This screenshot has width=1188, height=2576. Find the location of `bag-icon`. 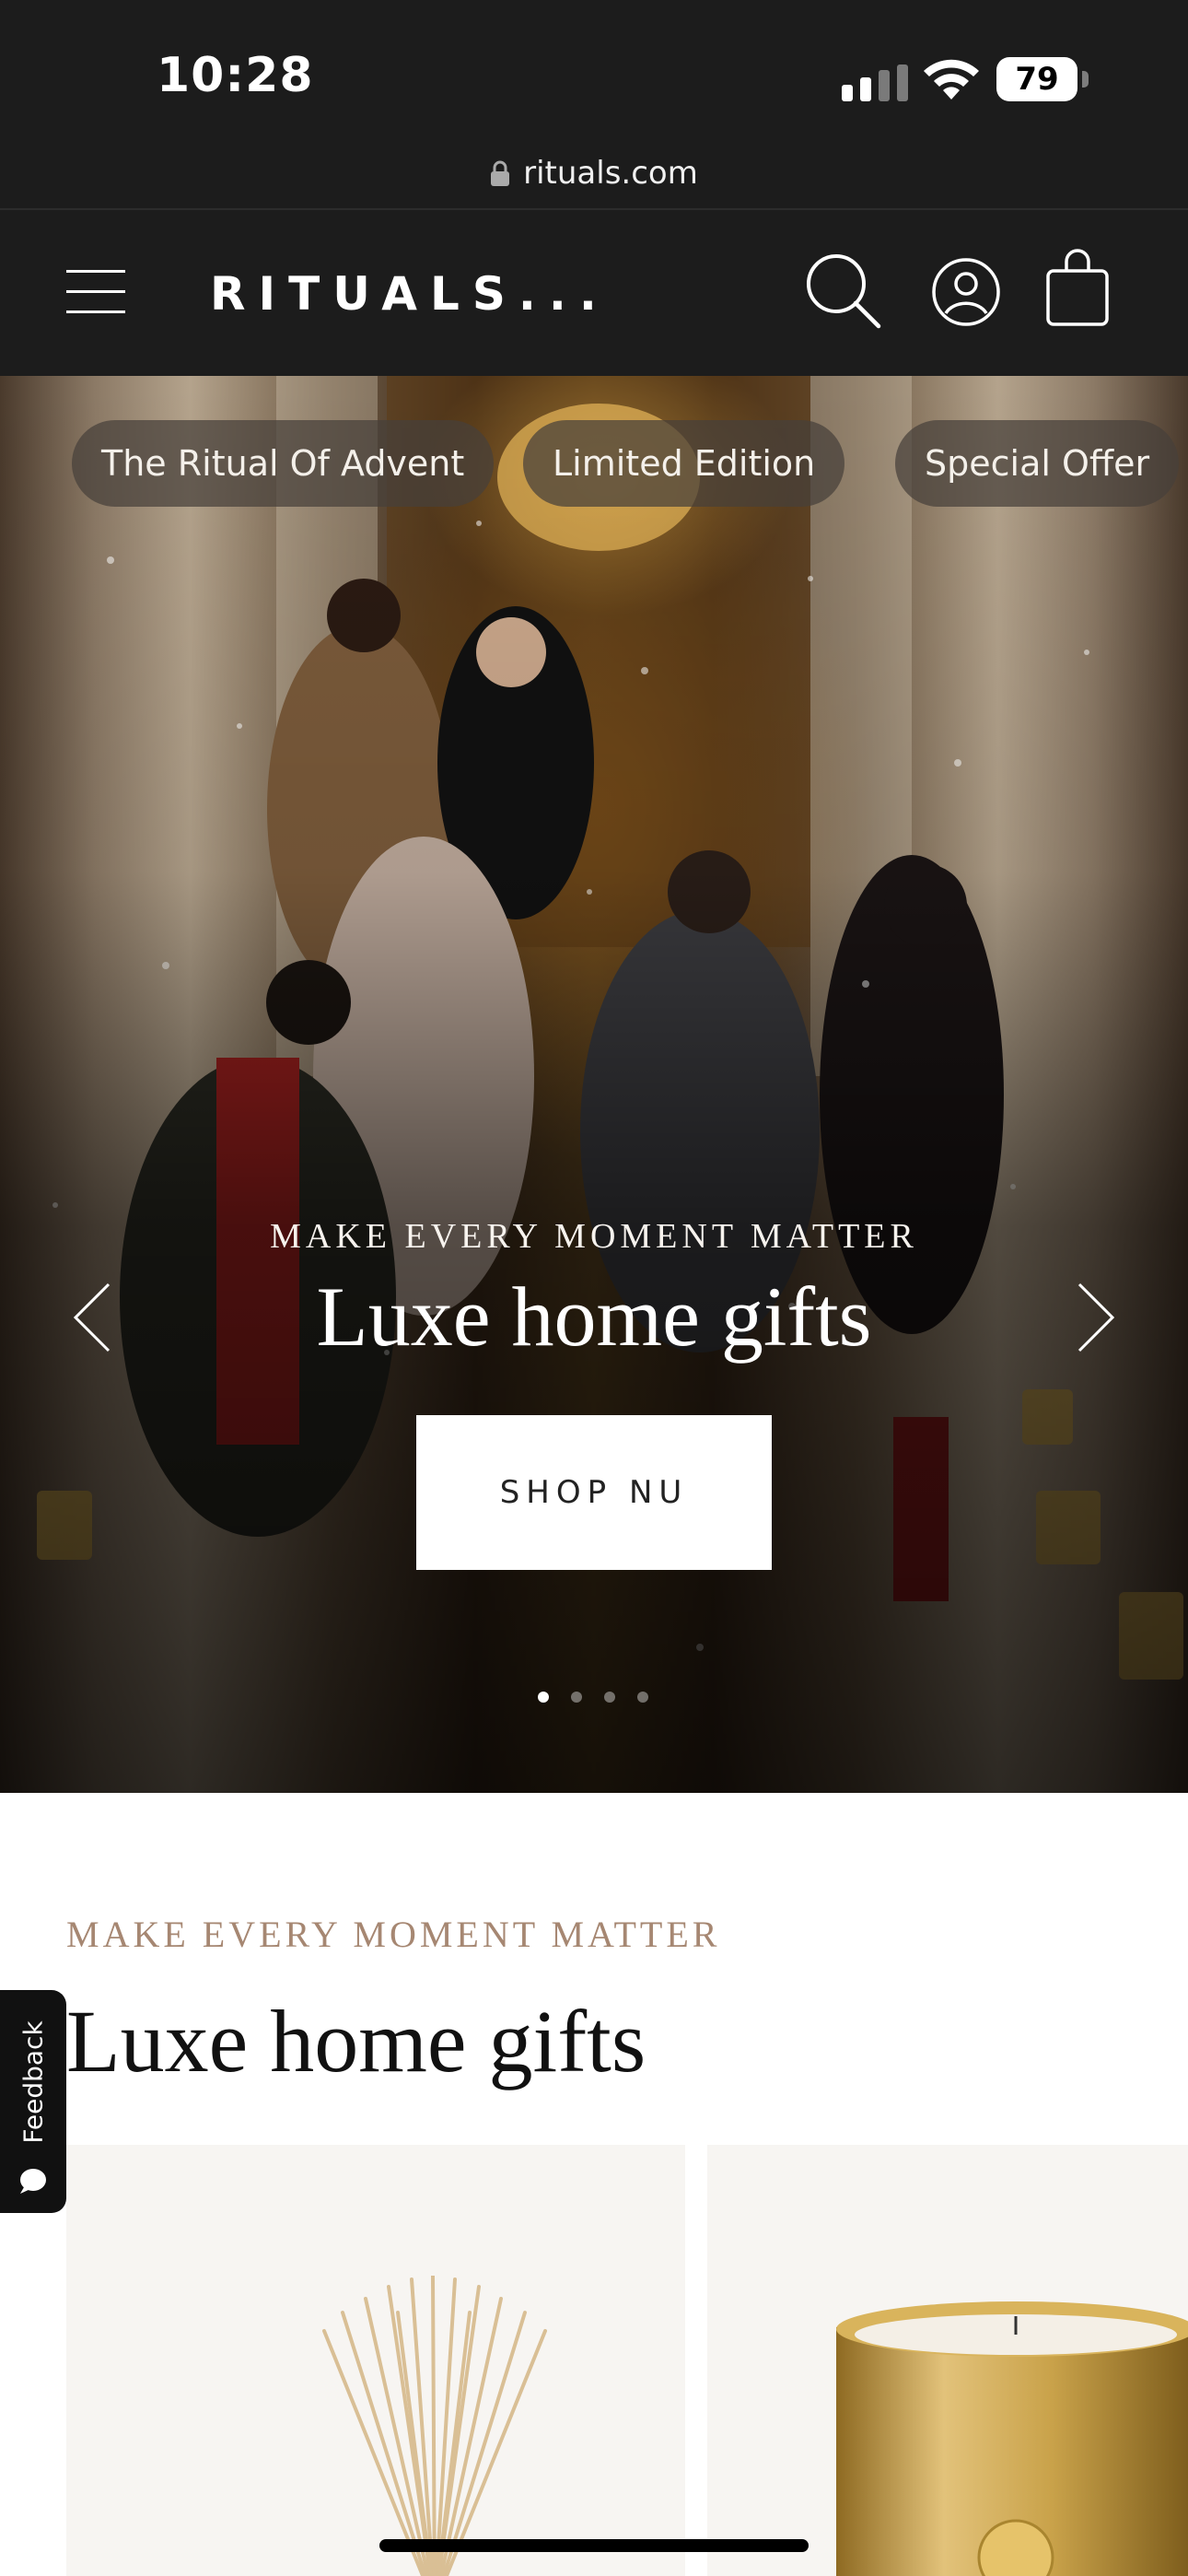

bag-icon is located at coordinates (1077, 288).